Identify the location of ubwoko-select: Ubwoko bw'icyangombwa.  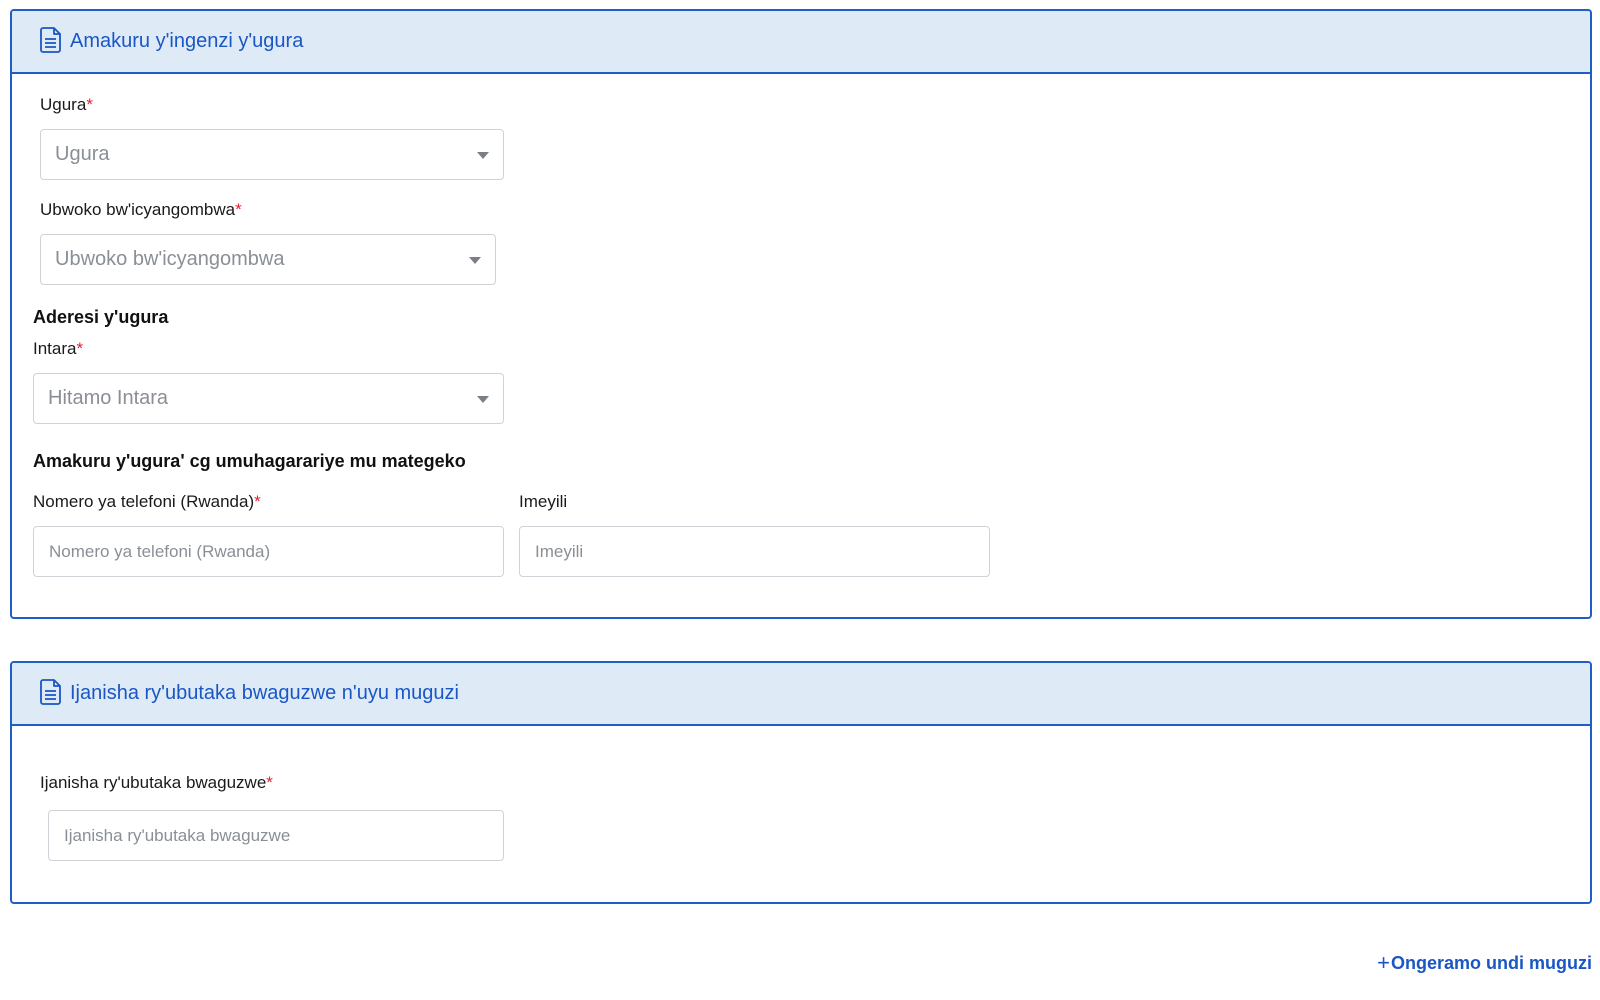
(268, 259).